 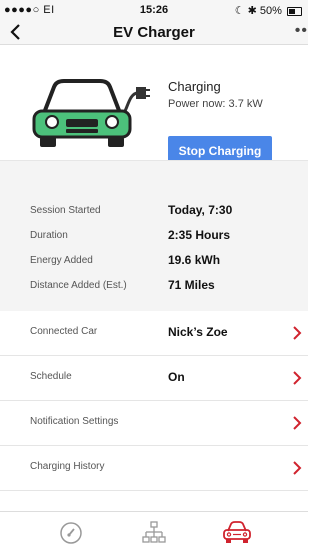 I want to click on stat-value-session-started: Today, 7:30, so click(x=200, y=210).